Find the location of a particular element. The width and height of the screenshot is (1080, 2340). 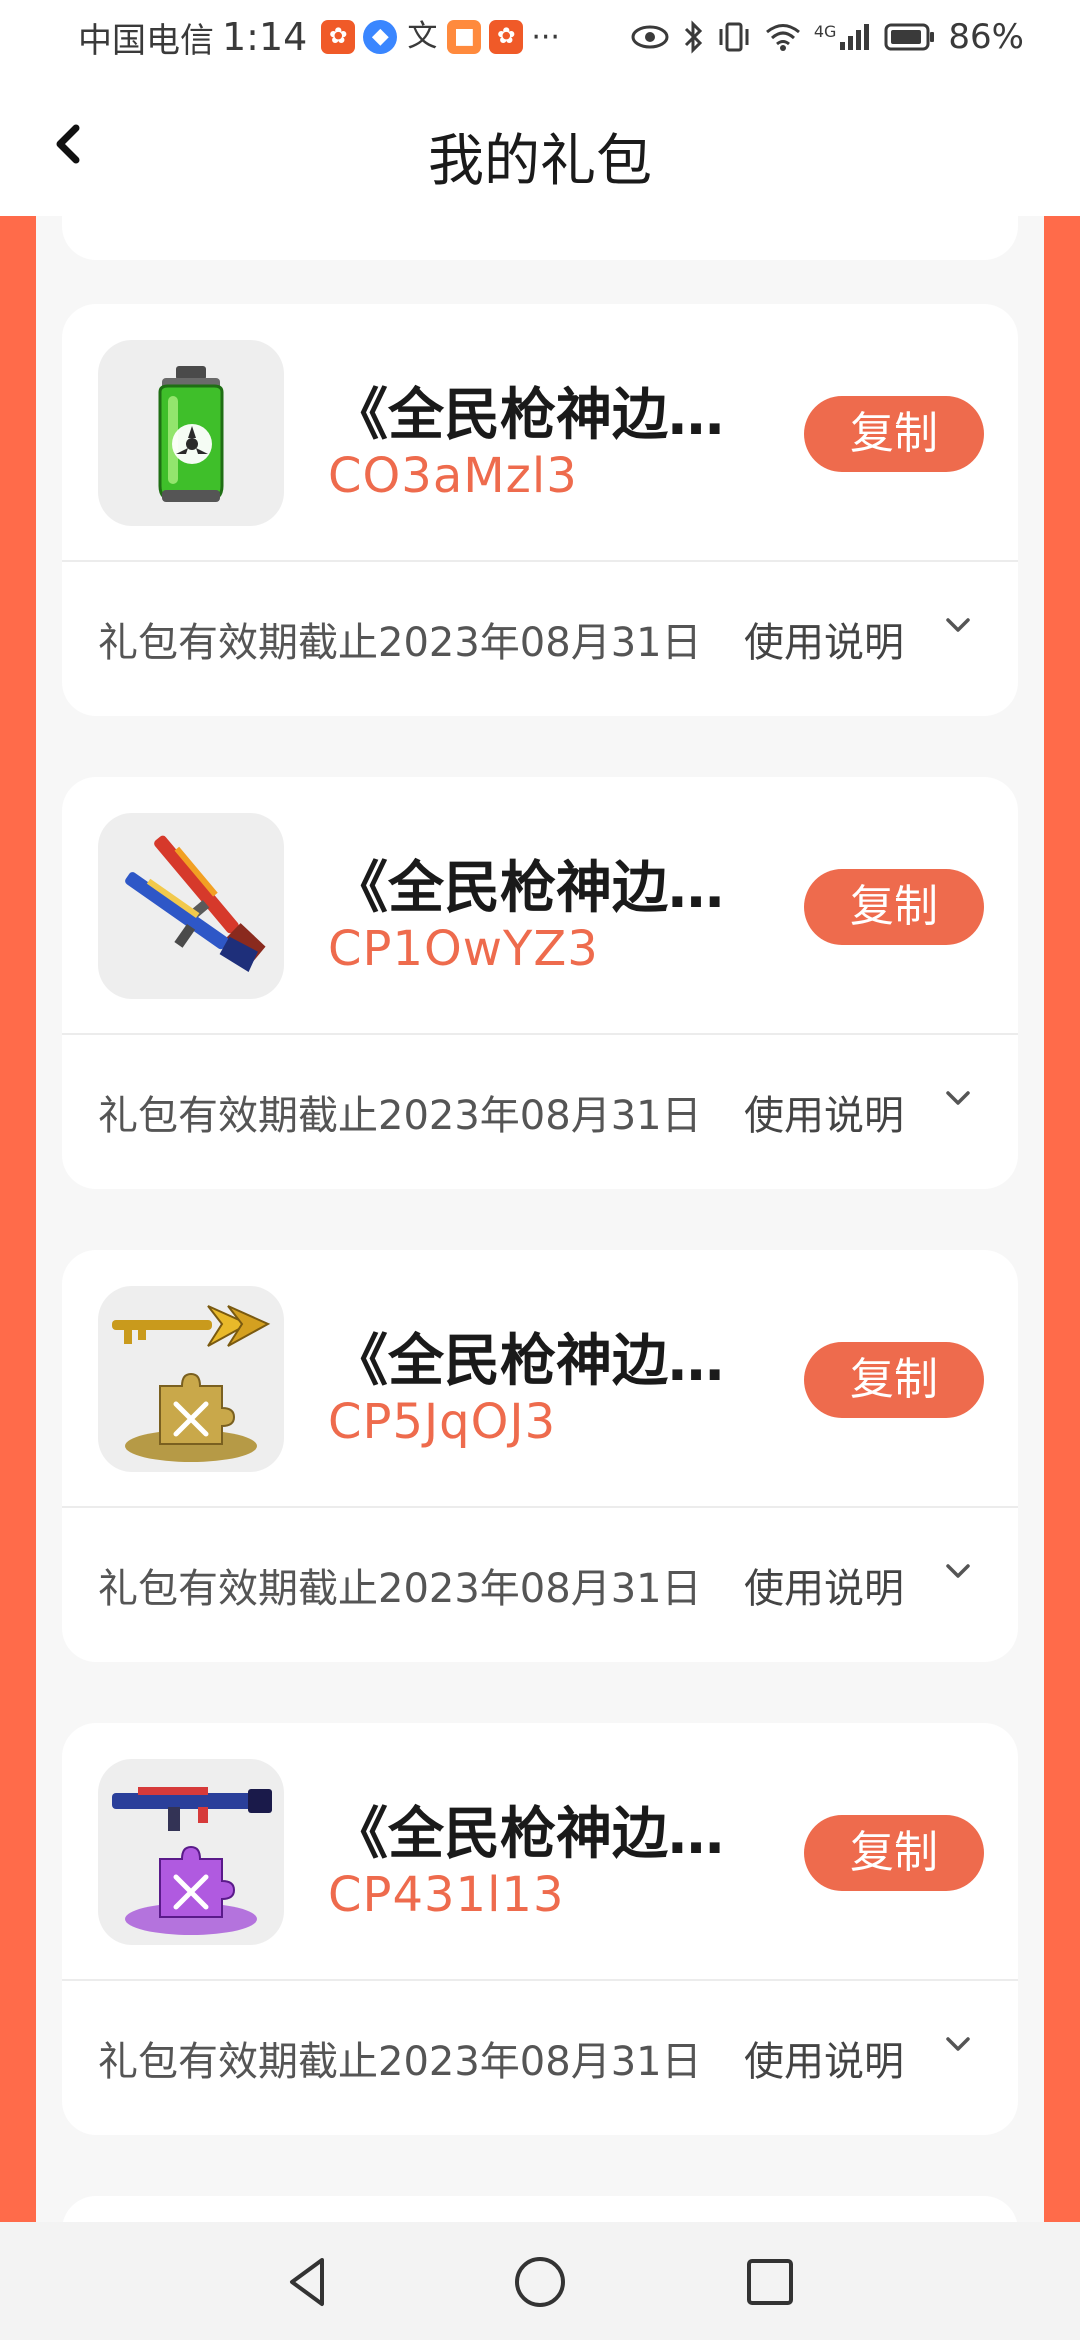

signal-bars-icon is located at coordinates (855, 37).